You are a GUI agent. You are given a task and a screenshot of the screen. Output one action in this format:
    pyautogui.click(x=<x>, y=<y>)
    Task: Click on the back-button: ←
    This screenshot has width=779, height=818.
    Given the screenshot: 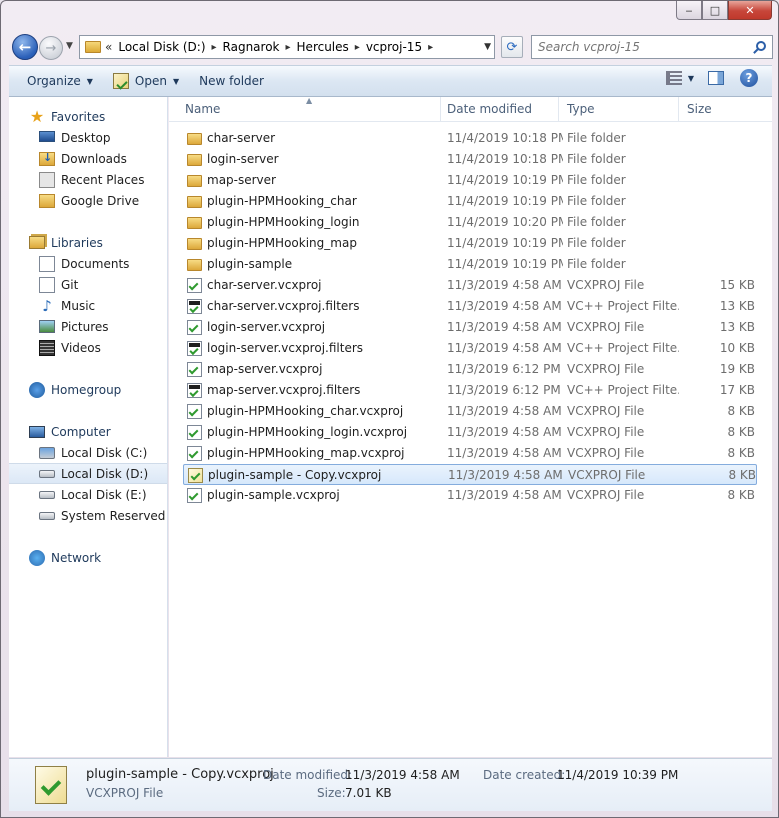 What is the action you would take?
    pyautogui.click(x=25, y=47)
    